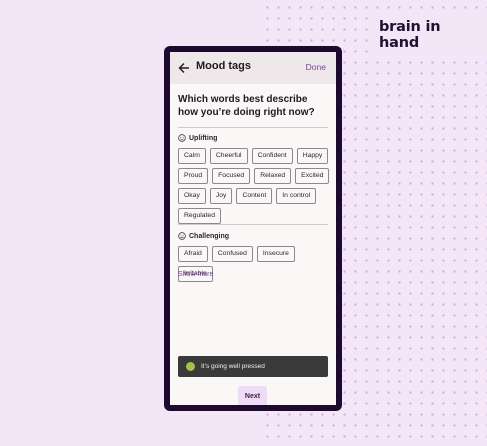  What do you see at coordinates (275, 254) in the screenshot?
I see `mood-chip: Insecure` at bounding box center [275, 254].